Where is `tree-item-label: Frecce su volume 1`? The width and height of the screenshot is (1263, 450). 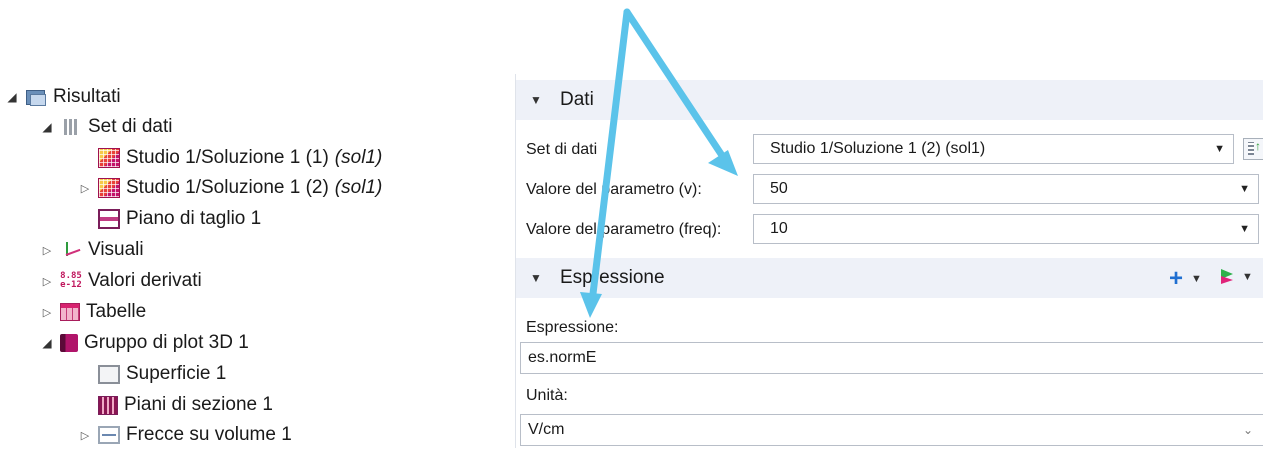
tree-item-label: Frecce su volume 1 is located at coordinates (209, 434).